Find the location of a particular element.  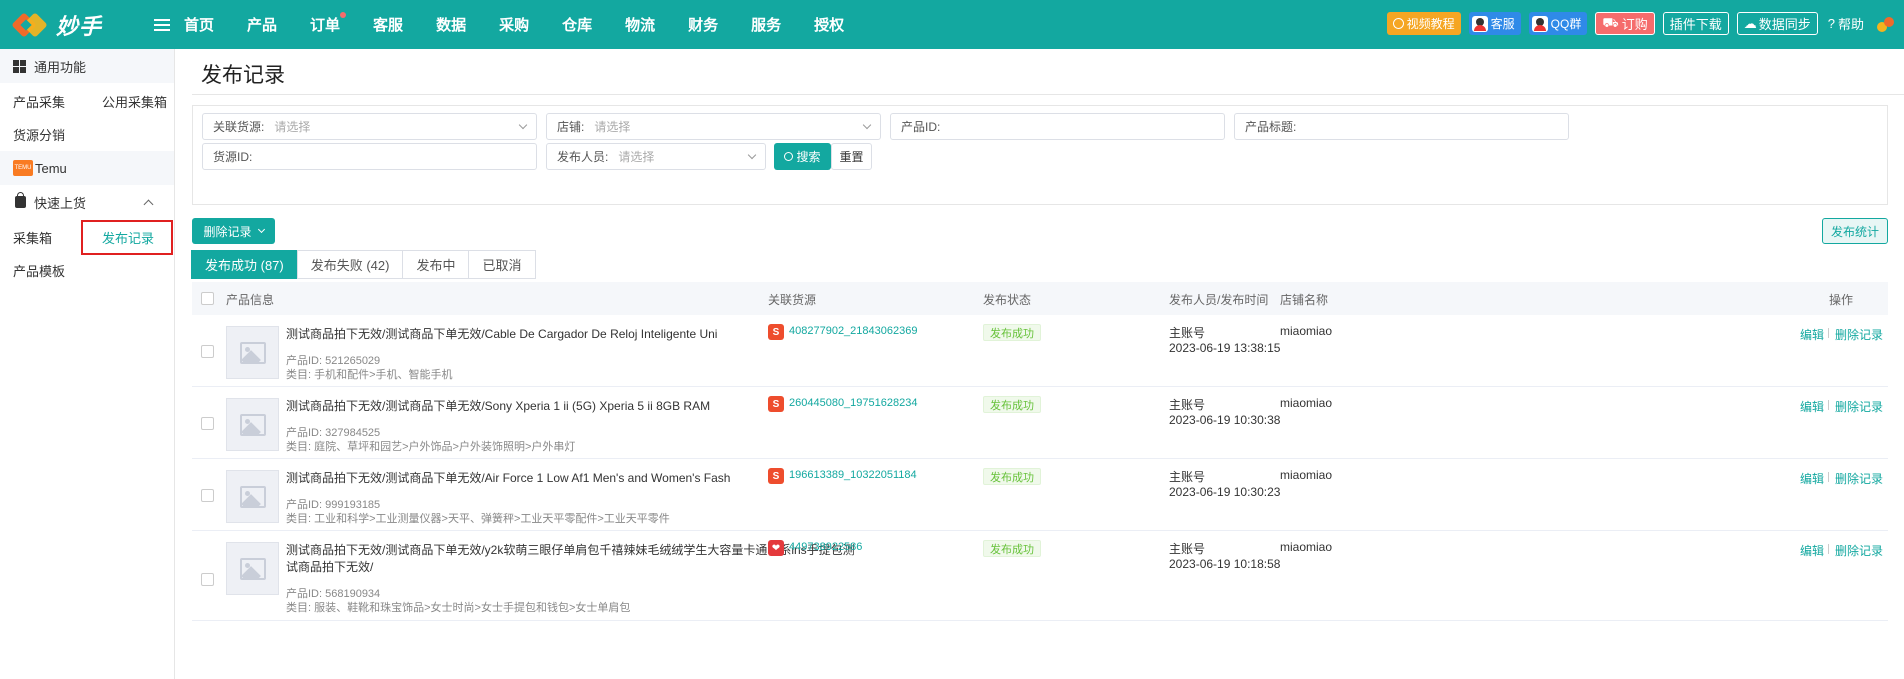

nav-auth: 授权 is located at coordinates (829, 24).